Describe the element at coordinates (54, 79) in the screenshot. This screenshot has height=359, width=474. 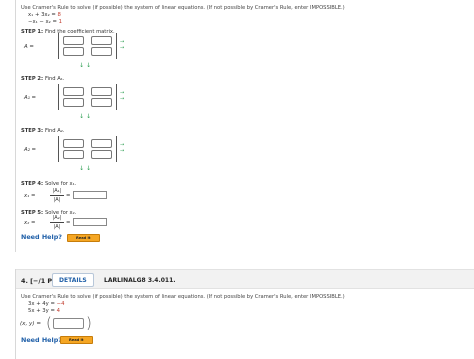
I see `step-2-text: Find A₁.` at that location.